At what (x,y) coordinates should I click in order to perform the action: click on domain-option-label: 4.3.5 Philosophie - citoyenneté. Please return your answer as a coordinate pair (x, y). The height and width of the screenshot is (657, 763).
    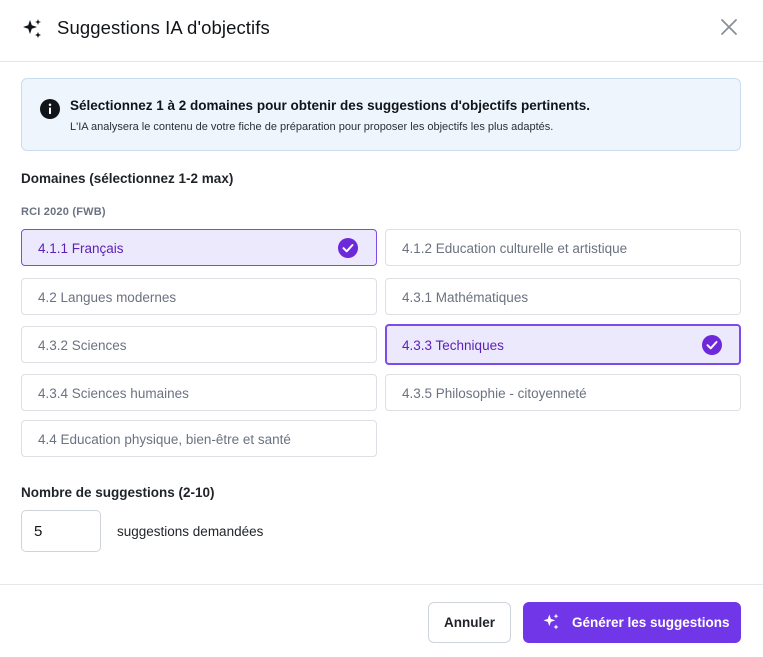
    Looking at the image, I should click on (494, 393).